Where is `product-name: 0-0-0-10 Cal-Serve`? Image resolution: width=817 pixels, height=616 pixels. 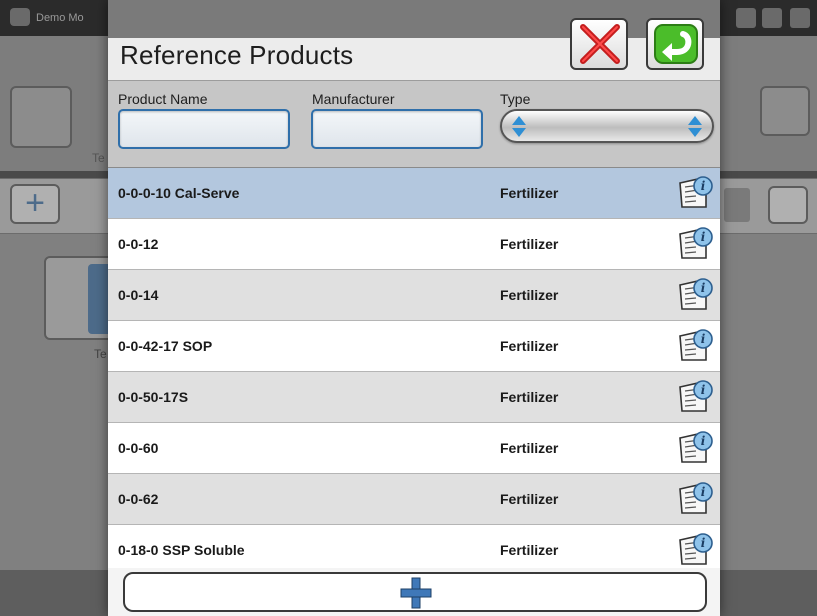
product-name: 0-0-0-10 Cal-Serve is located at coordinates (179, 193).